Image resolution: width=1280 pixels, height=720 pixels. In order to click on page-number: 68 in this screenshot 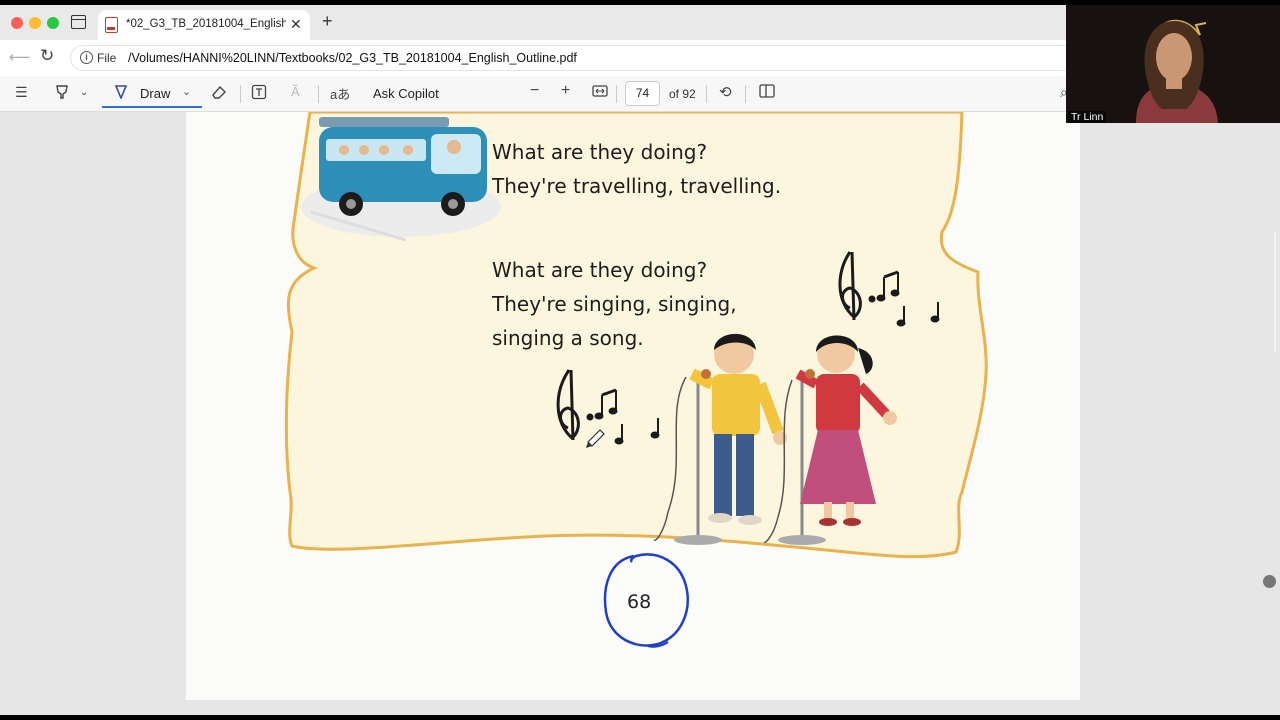, I will do `click(639, 602)`.